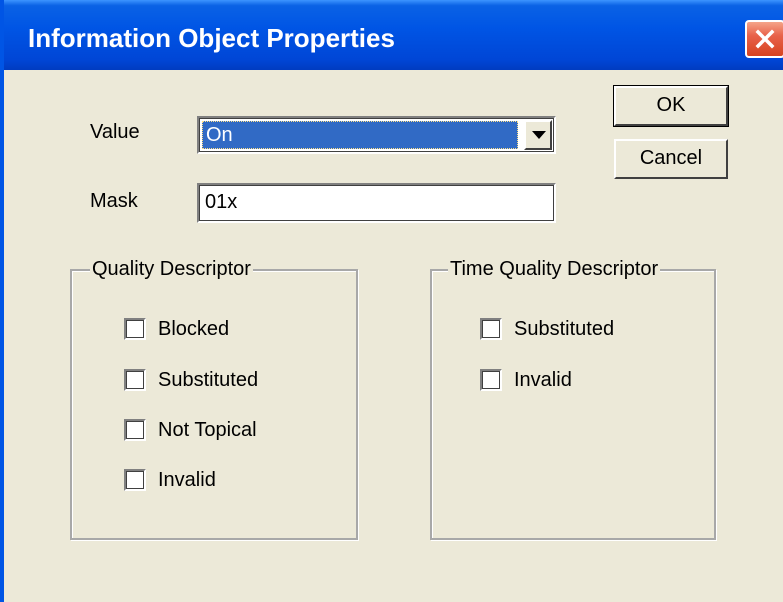 The width and height of the screenshot is (783, 602). I want to click on title-bar: Information Object Properties, so click(393, 35).